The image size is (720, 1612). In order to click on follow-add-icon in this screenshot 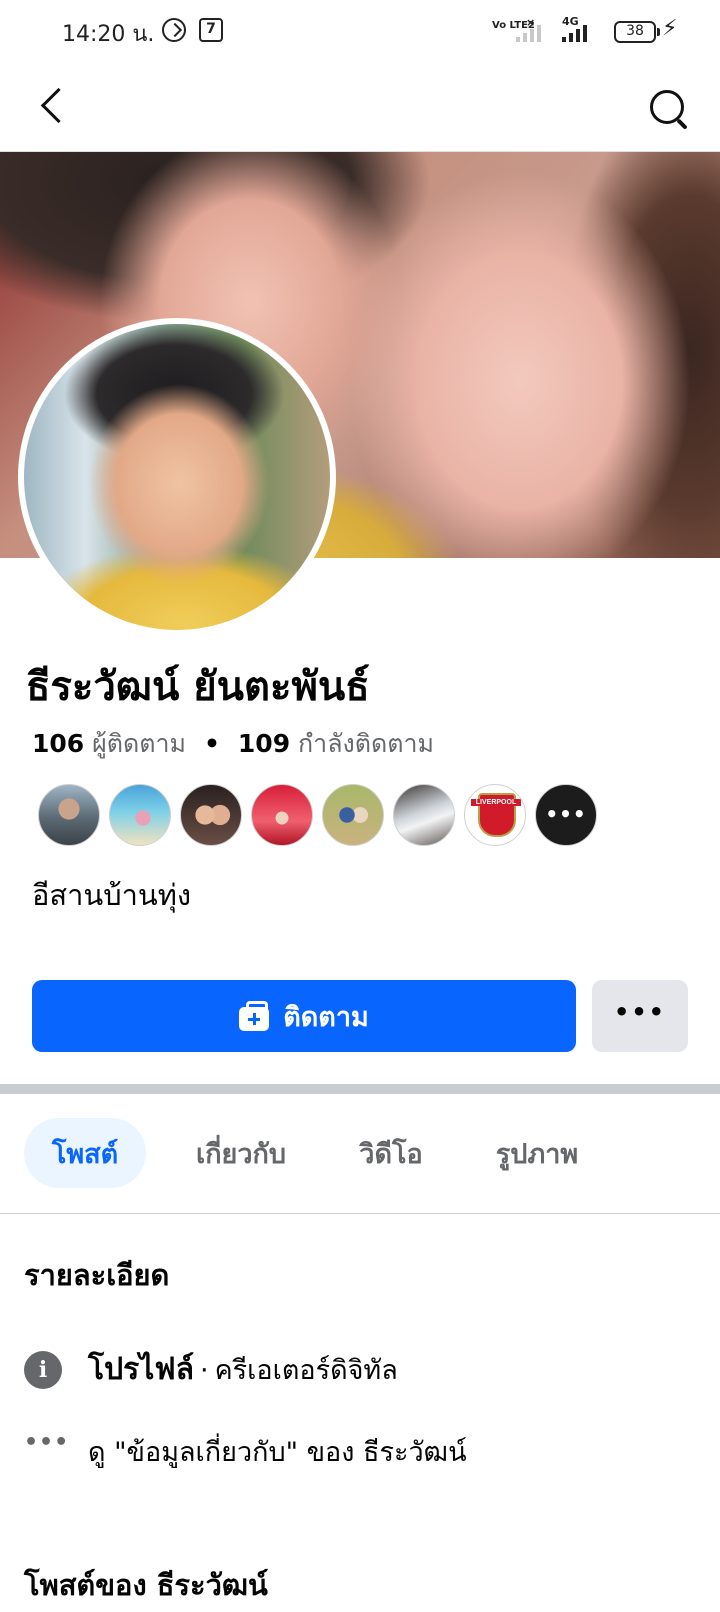, I will do `click(255, 1016)`.